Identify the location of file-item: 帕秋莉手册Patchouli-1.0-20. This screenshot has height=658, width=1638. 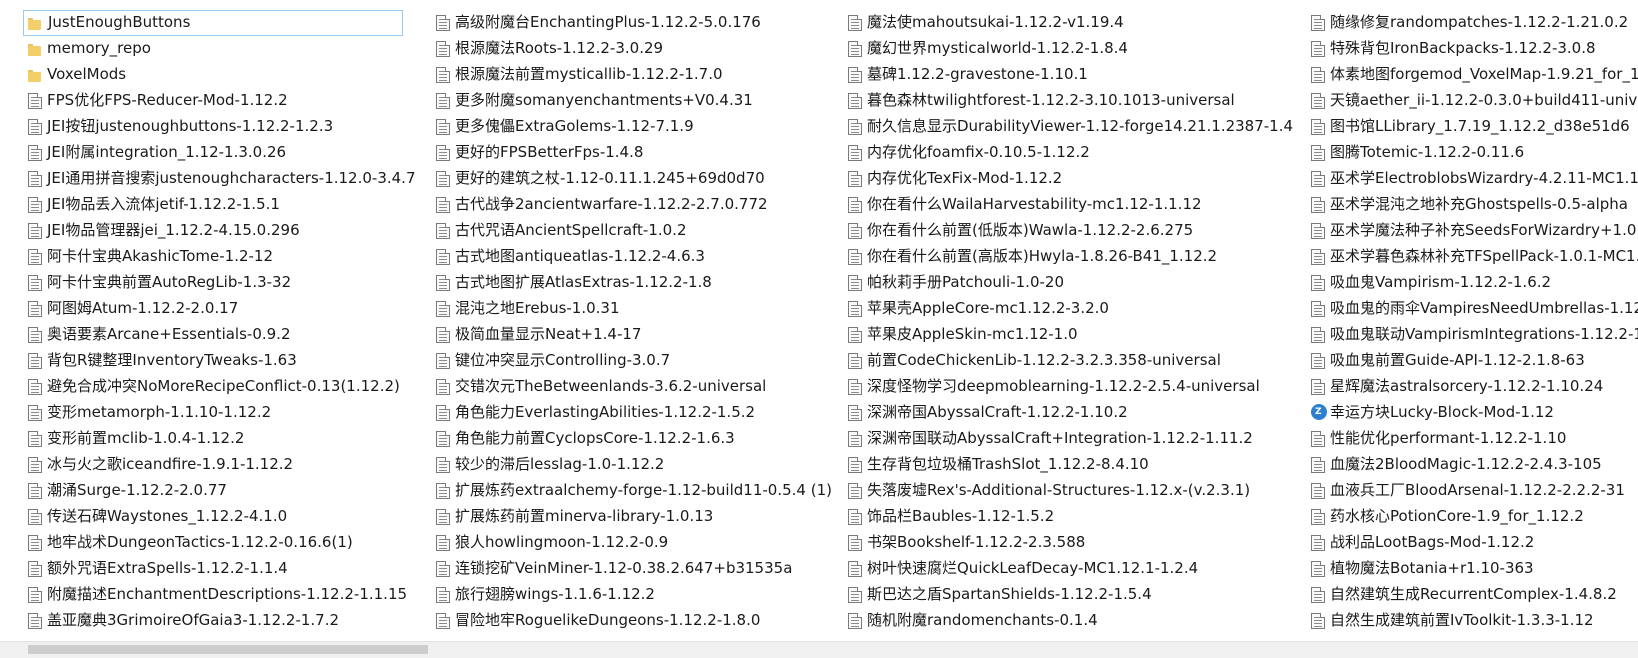
(1078, 283).